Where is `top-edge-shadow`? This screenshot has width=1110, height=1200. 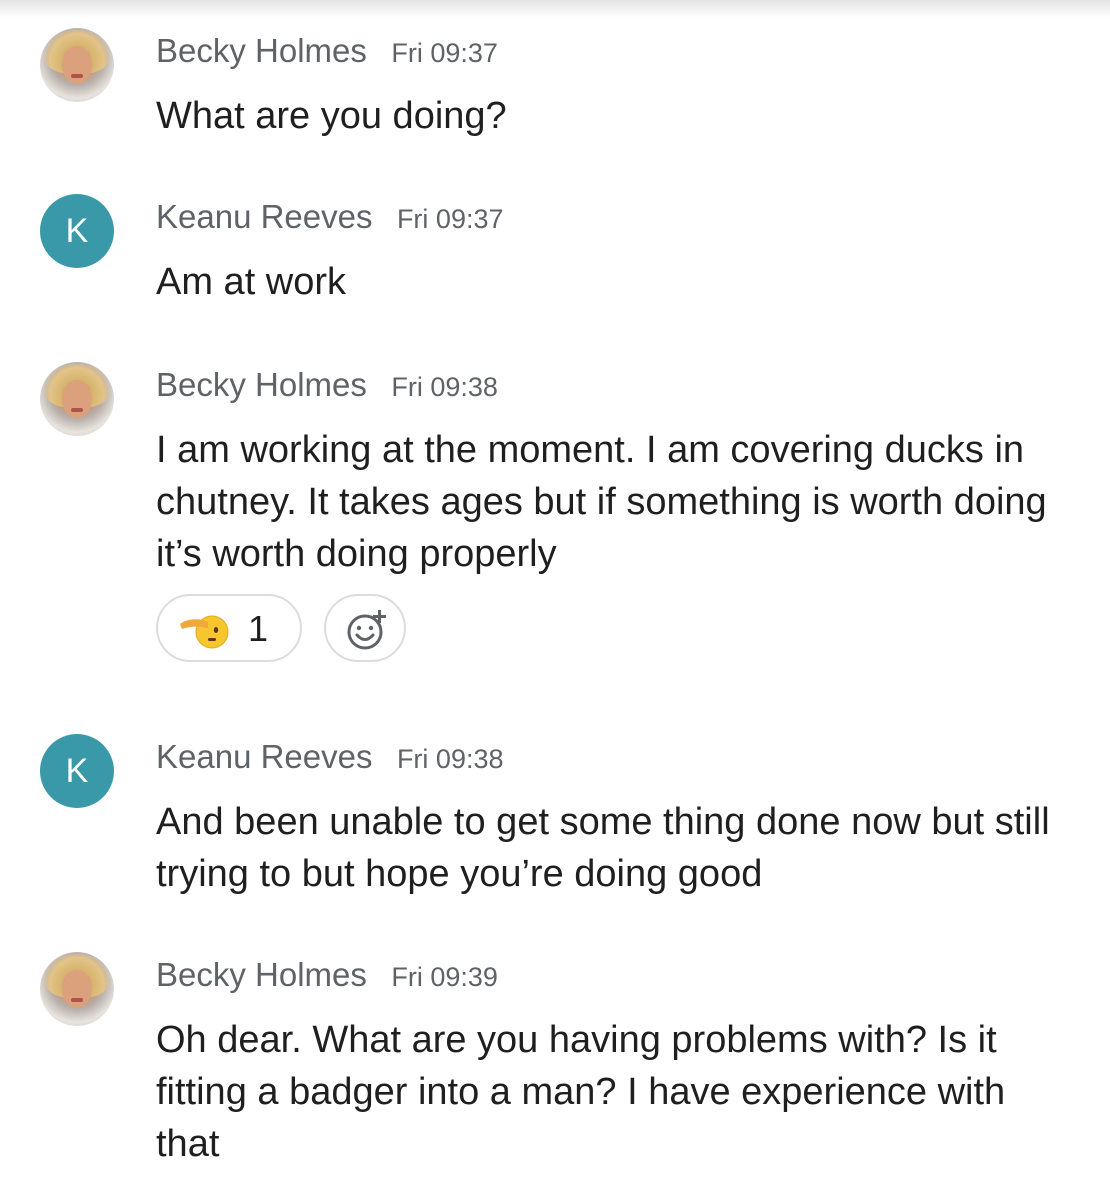 top-edge-shadow is located at coordinates (555, 9).